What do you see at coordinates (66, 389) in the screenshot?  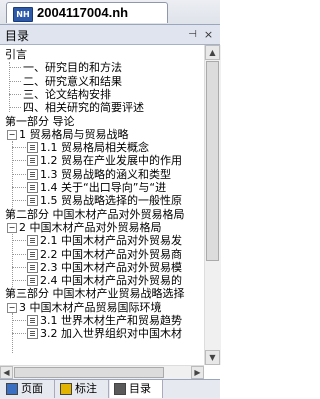 I see `annotation-pencil-icon` at bounding box center [66, 389].